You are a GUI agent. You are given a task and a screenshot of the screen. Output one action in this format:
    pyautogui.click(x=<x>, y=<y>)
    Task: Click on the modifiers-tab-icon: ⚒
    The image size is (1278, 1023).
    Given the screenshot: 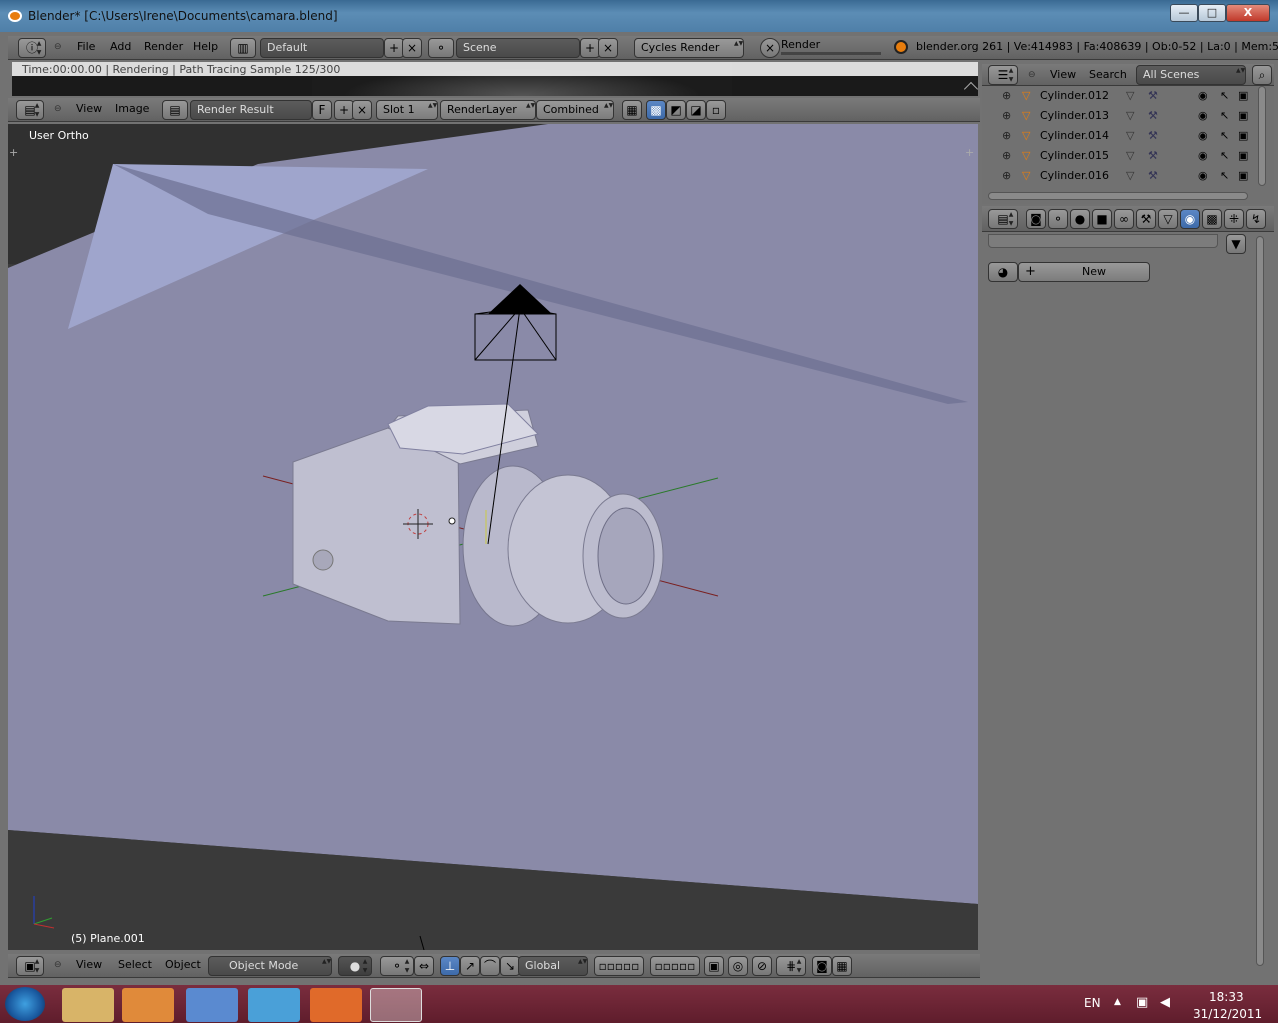 What is the action you would take?
    pyautogui.click(x=1146, y=219)
    